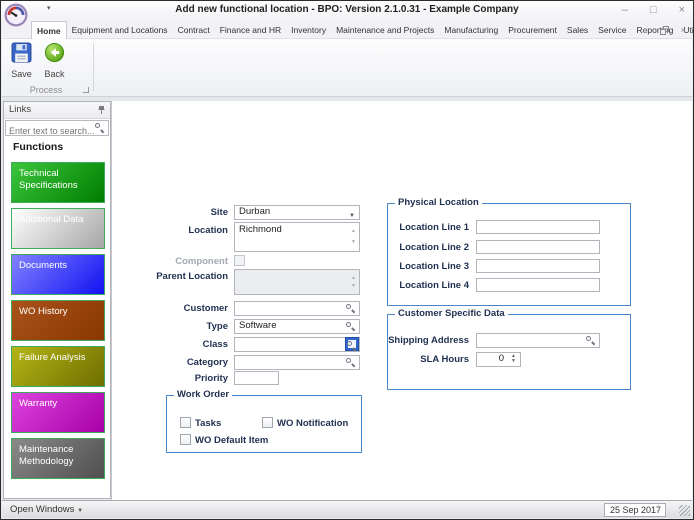 The width and height of the screenshot is (694, 520). Describe the element at coordinates (297, 237) in the screenshot. I see `location-textarea: Richmond ▲ ▼` at that location.